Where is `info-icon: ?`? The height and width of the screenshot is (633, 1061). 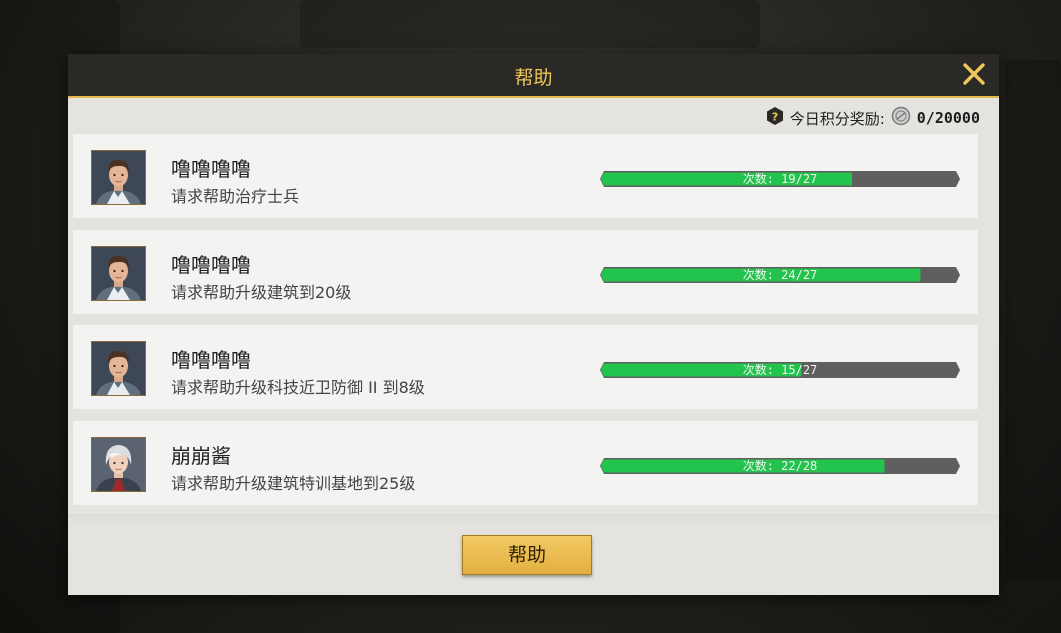
info-icon: ? is located at coordinates (775, 118).